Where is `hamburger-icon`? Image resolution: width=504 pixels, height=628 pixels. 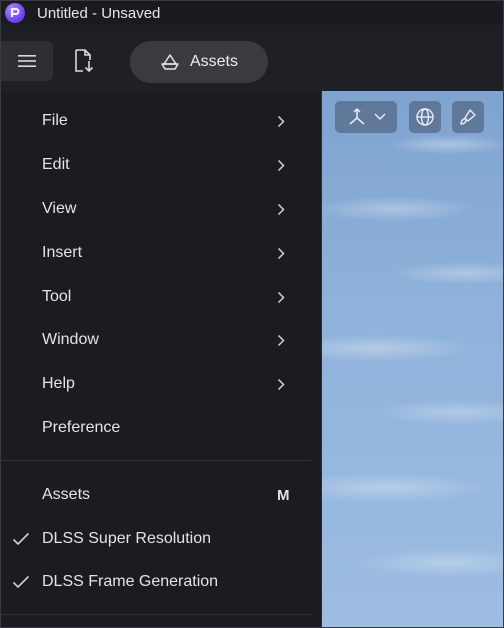 hamburger-icon is located at coordinates (27, 61).